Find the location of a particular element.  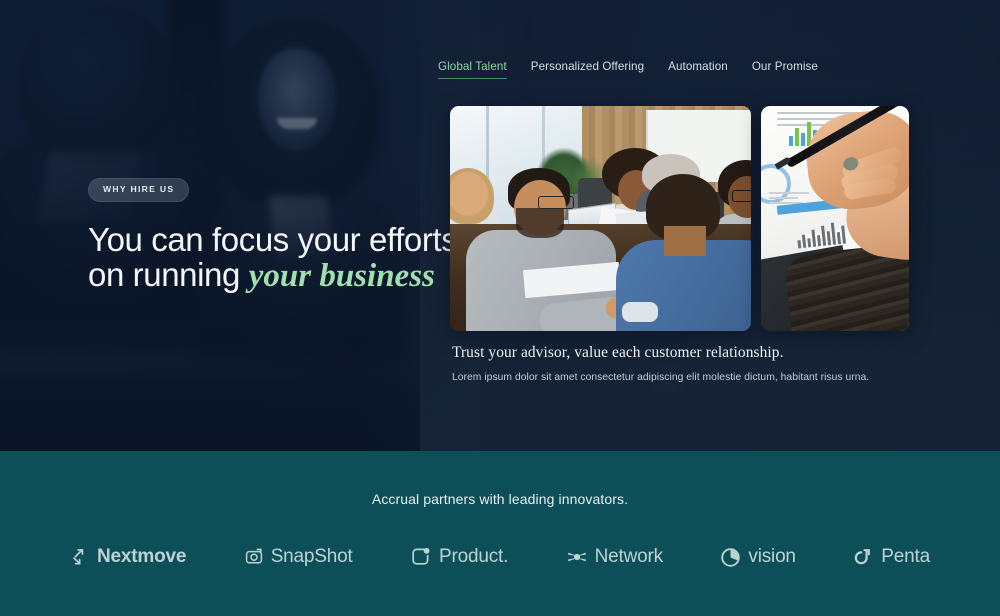

partner-logo-label: Penta is located at coordinates (905, 556).